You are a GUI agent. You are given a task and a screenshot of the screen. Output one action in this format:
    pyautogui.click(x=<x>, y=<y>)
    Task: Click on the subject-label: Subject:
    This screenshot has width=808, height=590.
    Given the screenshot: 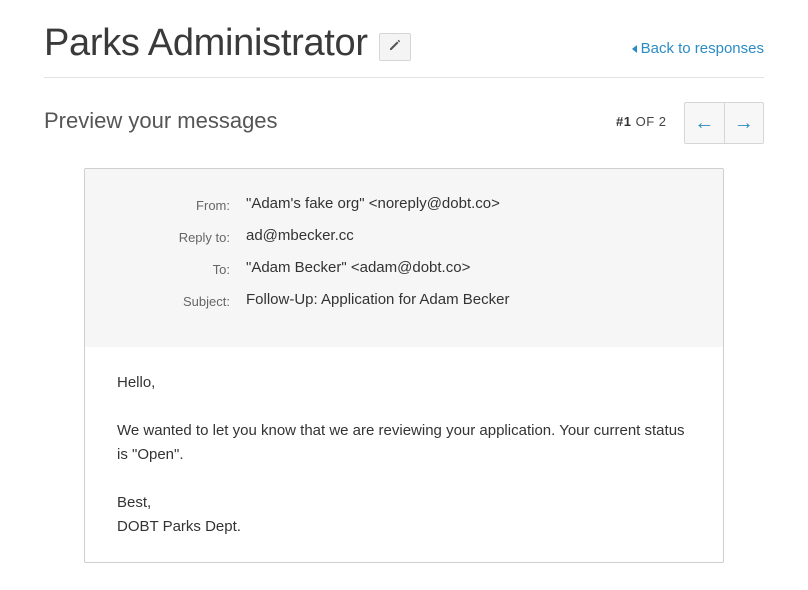 What is the action you would take?
    pyautogui.click(x=206, y=301)
    